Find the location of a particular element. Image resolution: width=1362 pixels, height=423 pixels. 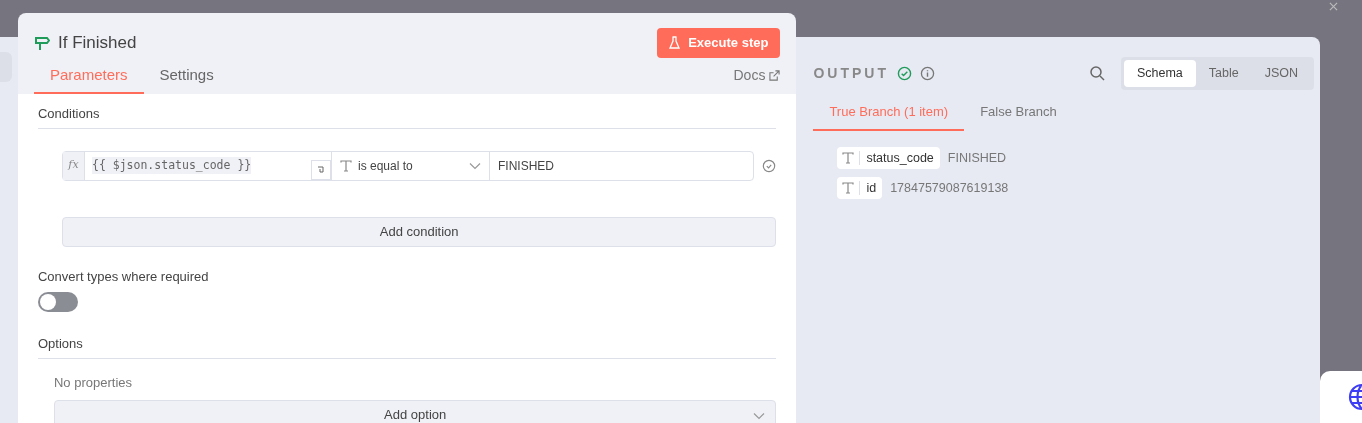

tab: Settings is located at coordinates (186, 77).